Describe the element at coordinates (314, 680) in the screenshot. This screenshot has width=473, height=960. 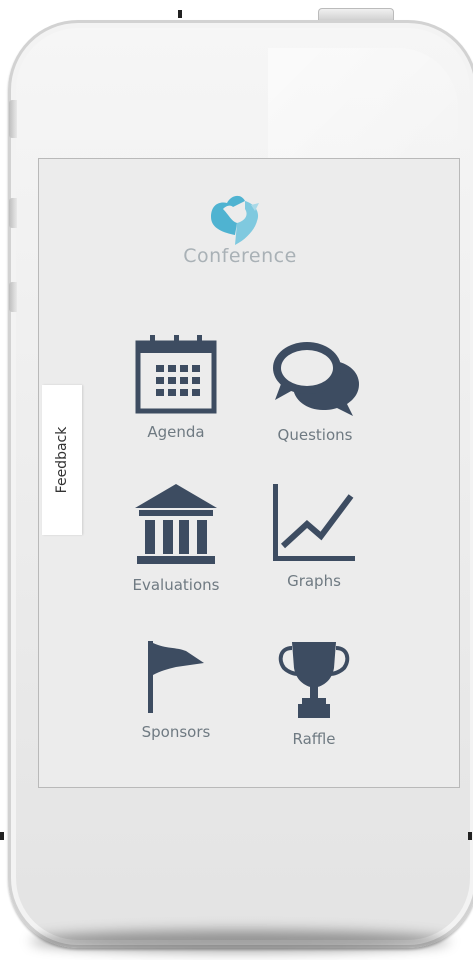
I see `trophy-icon` at that location.